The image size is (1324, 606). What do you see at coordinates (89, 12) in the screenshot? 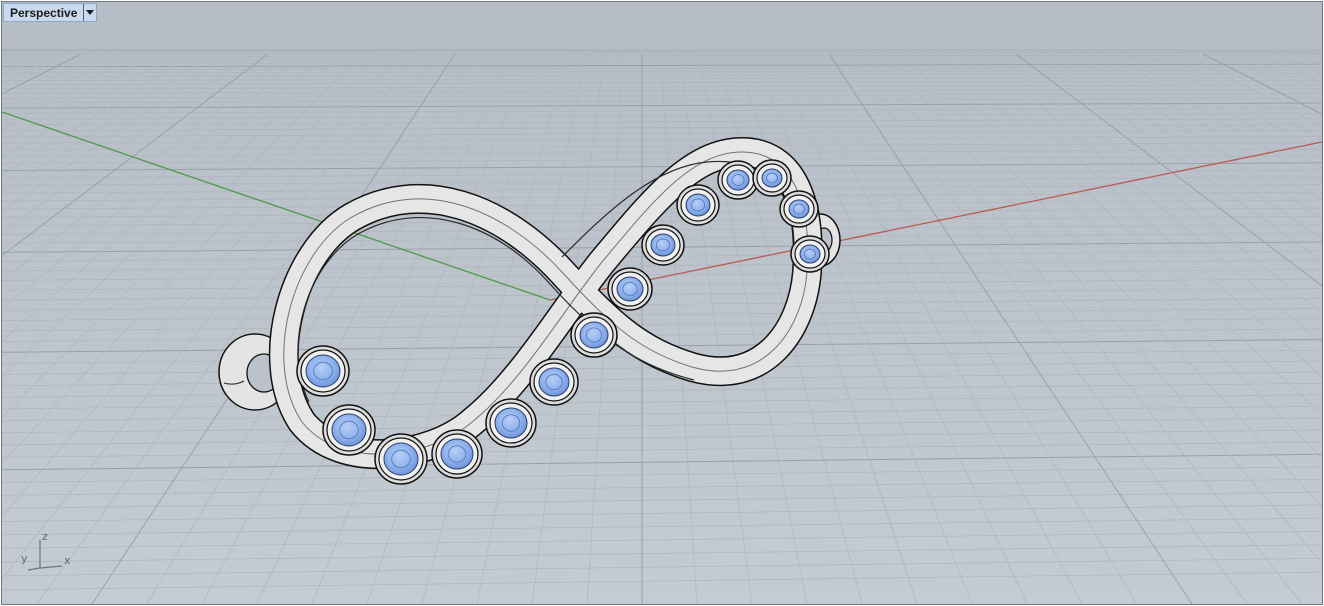
I see `dropdown-arrow-icon` at bounding box center [89, 12].